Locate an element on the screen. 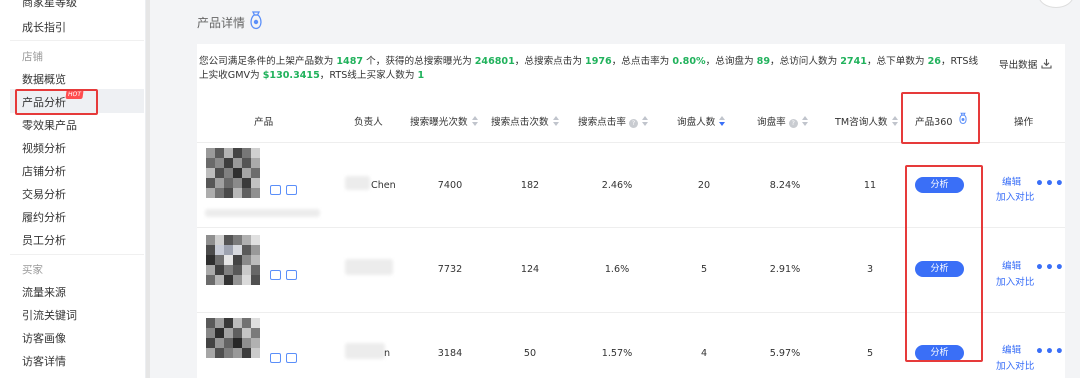 Image resolution: width=1080 pixels, height=378 pixels. sidebar-item-traffic-source: 流量来源 is located at coordinates (44, 292).